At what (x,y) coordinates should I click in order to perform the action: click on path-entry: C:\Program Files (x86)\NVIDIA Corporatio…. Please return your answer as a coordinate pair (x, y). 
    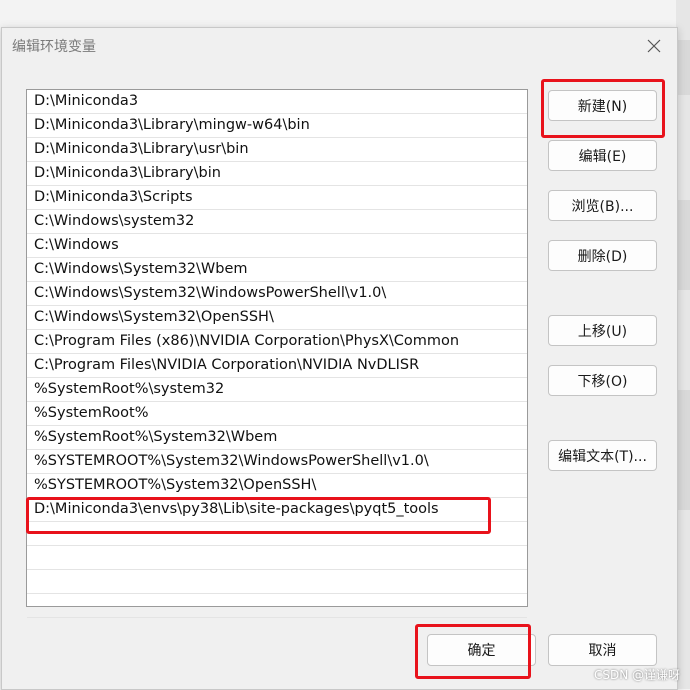
    Looking at the image, I should click on (277, 342).